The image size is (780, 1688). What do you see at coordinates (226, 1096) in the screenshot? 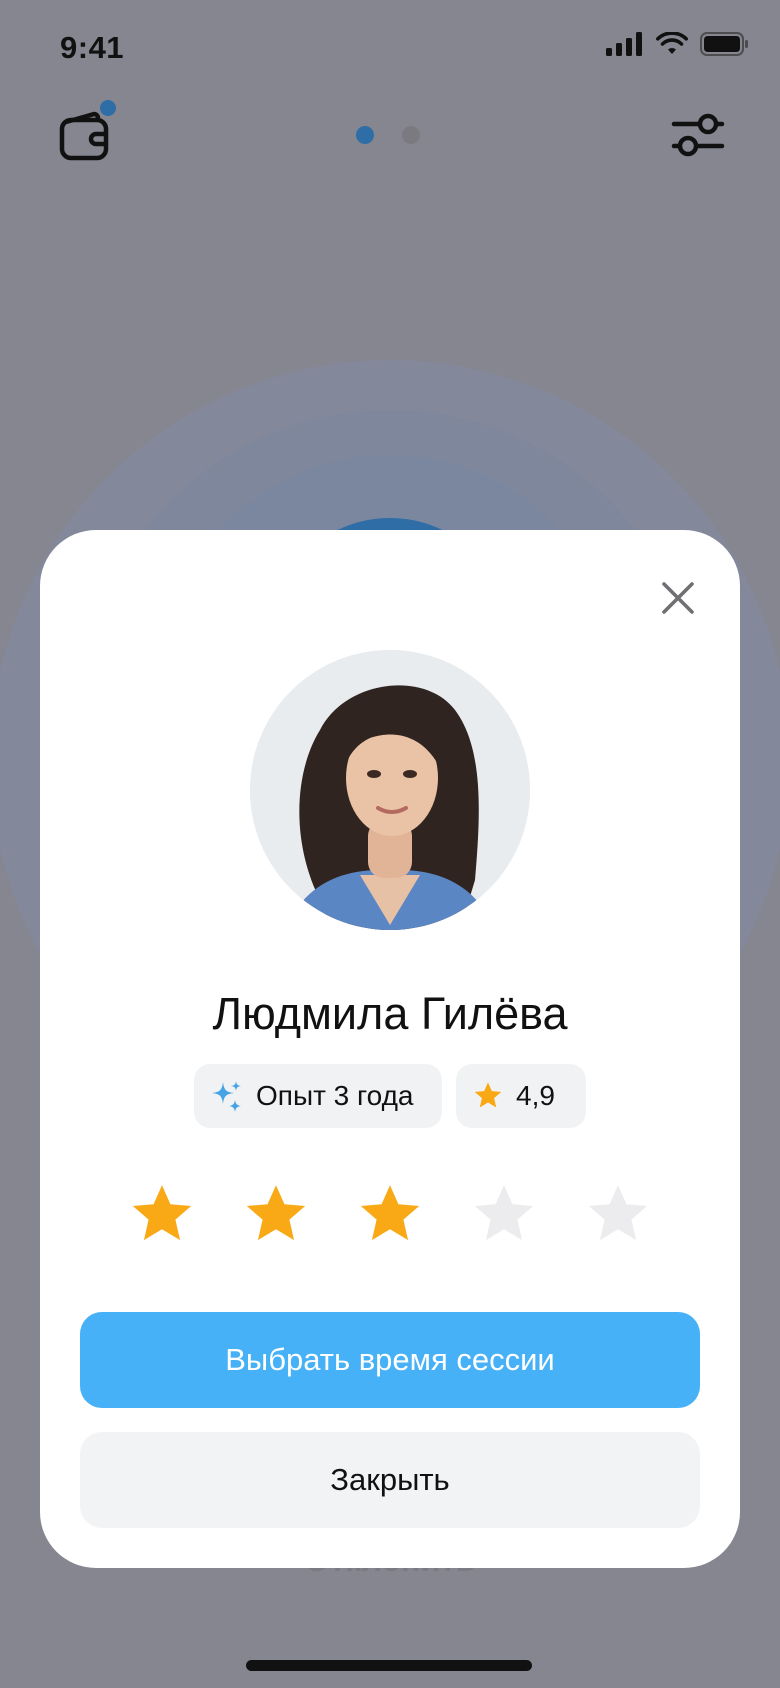
I see `sparkles-icon` at bounding box center [226, 1096].